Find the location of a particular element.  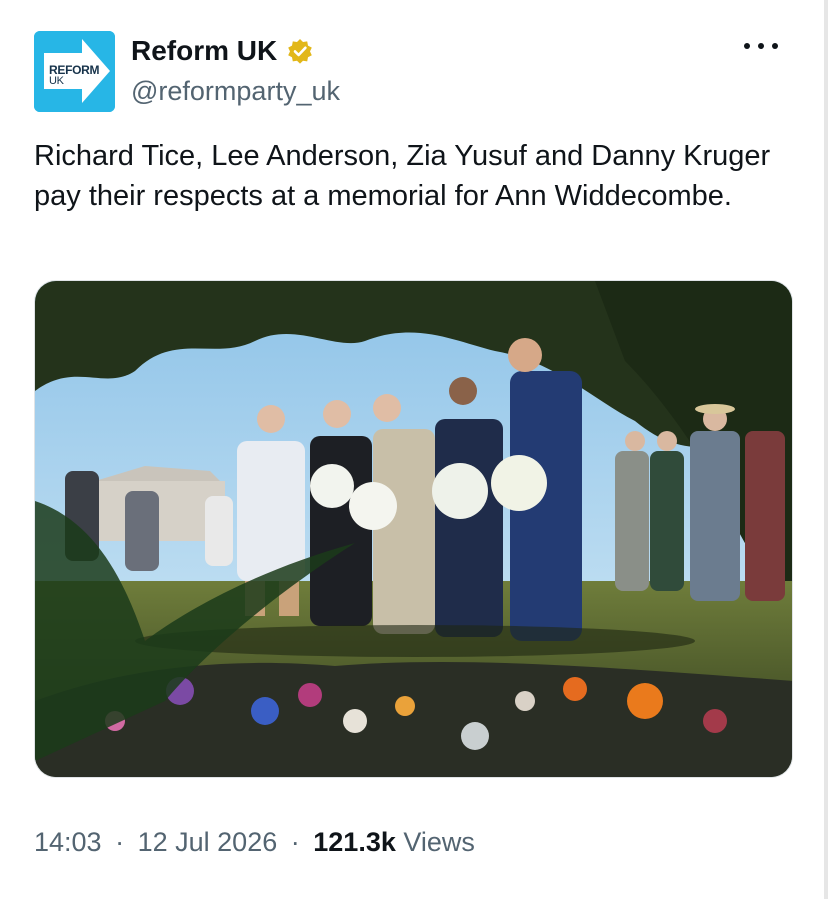

tweet-date: 12 Jul 2026 is located at coordinates (208, 842).